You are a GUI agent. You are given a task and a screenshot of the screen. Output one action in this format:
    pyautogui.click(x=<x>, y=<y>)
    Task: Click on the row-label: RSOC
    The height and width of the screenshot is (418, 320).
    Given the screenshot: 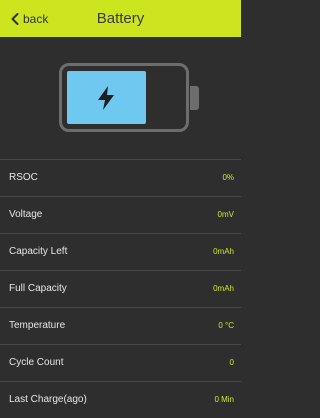 What is the action you would take?
    pyautogui.click(x=23, y=177)
    